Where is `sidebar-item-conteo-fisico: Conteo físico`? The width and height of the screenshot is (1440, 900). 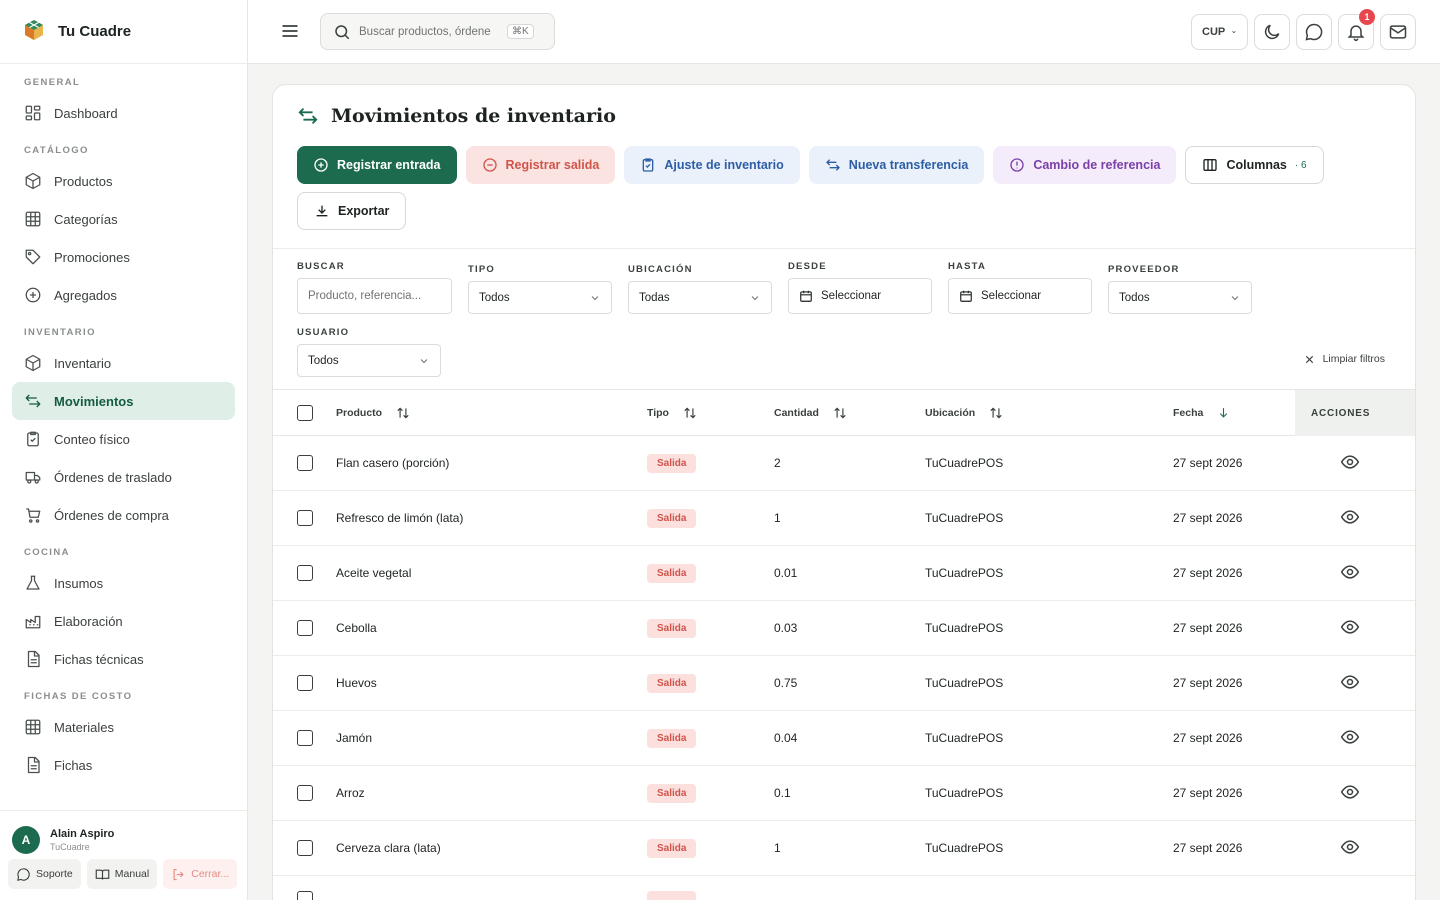 sidebar-item-conteo-fisico: Conteo físico is located at coordinates (123, 439).